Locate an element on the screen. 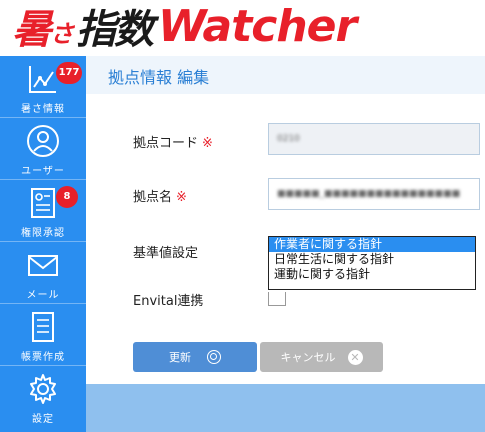 This screenshot has width=485, height=432. sidebar-item-settings: 設定 is located at coordinates (43, 397).